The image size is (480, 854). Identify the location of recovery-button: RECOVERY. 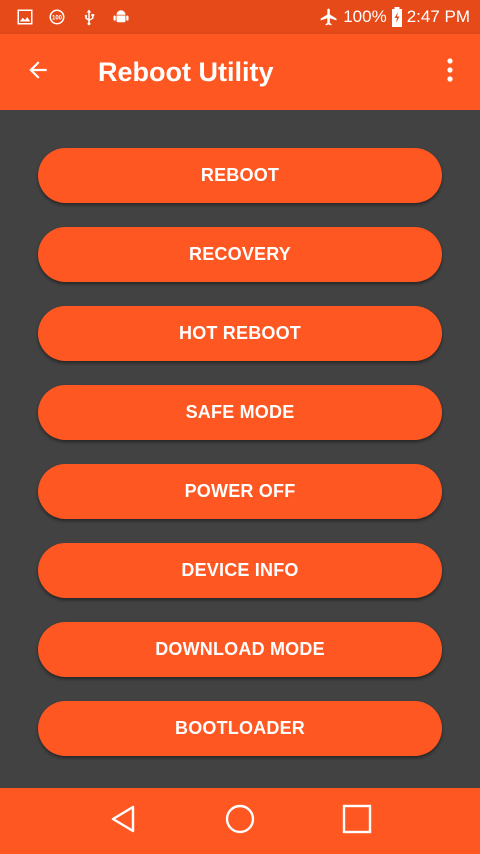
(240, 254).